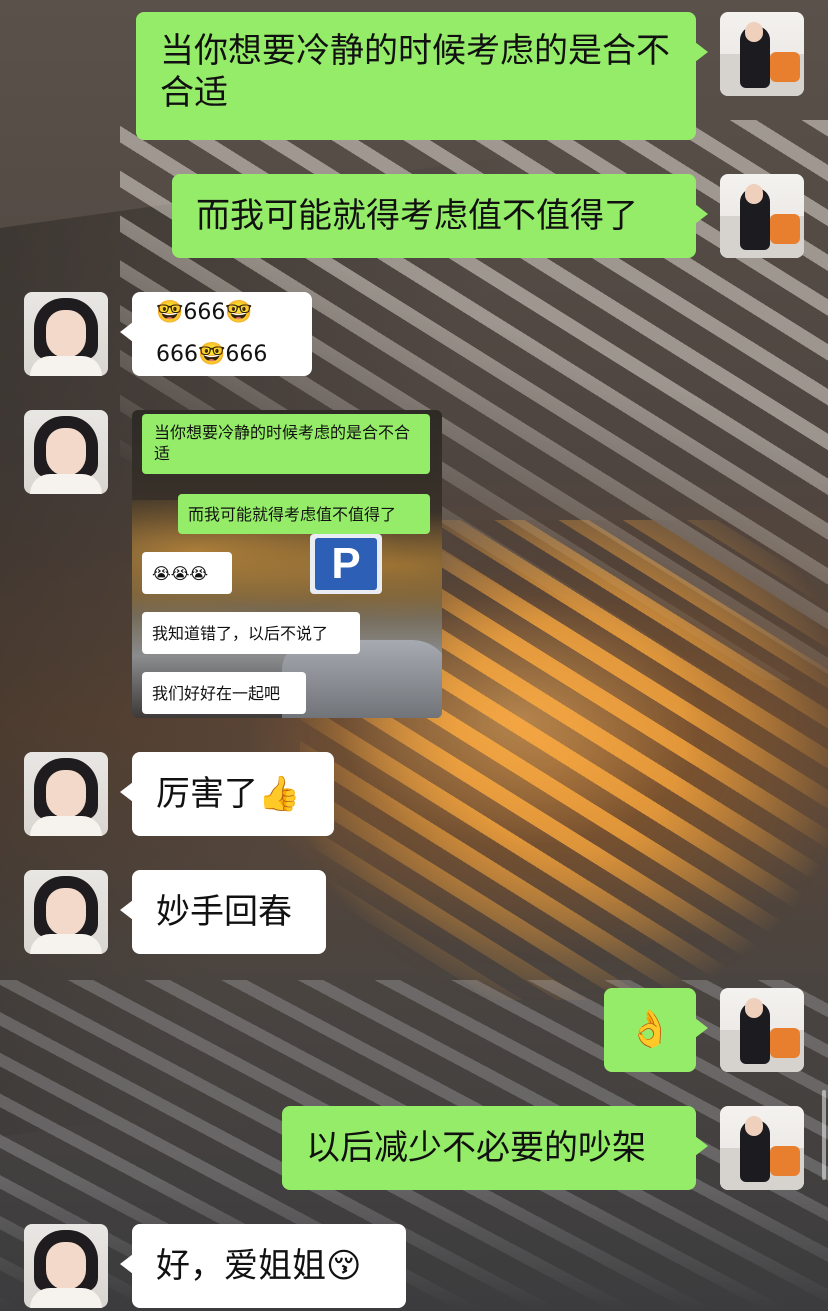 The height and width of the screenshot is (1311, 828). I want to click on message-text: 而我可能就得考虑值不值得了, so click(417, 216).